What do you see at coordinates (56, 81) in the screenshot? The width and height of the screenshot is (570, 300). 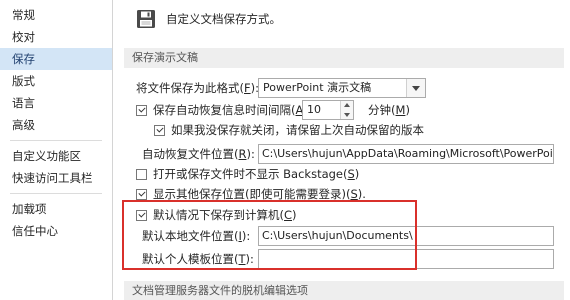 I see `sidebar-item-layout: 版式` at bounding box center [56, 81].